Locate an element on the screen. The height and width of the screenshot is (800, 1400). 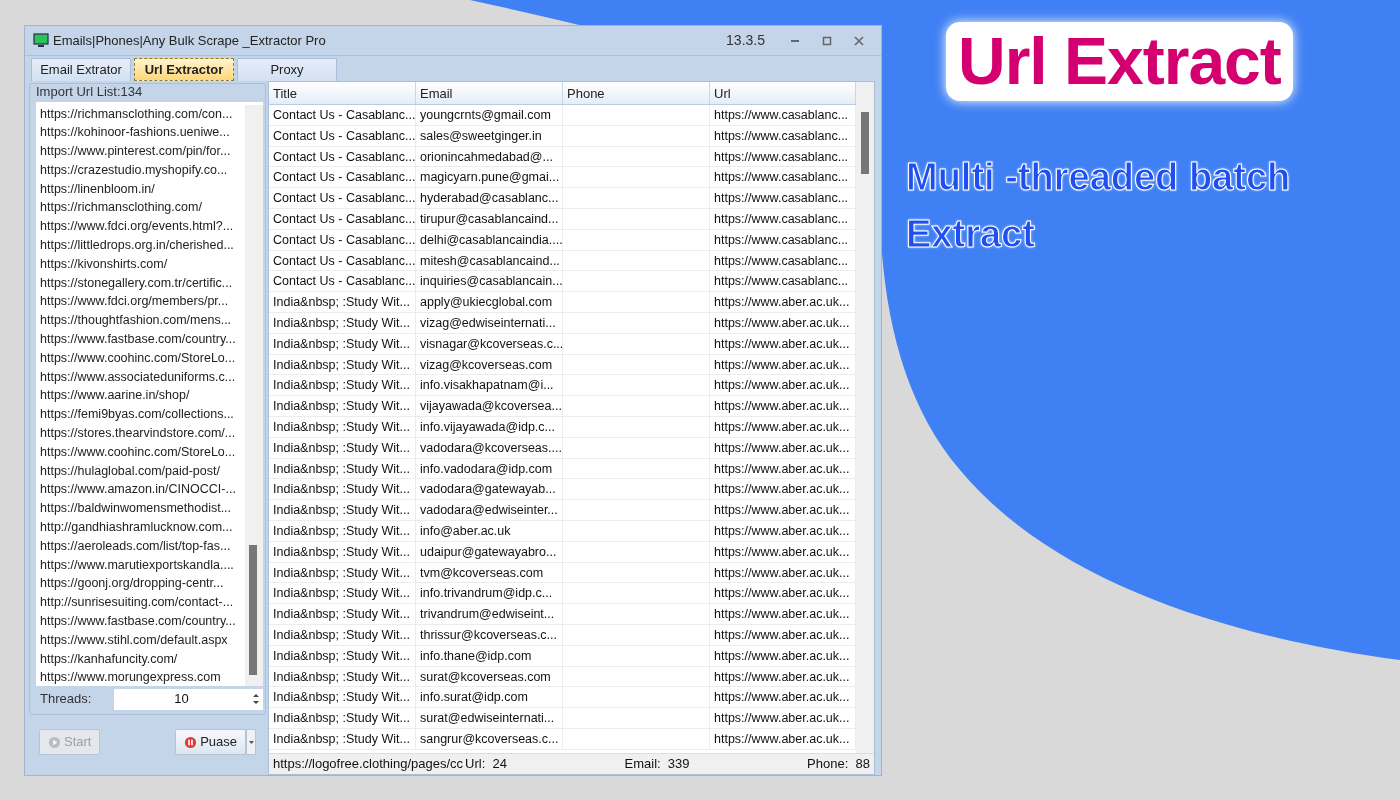
banner-heading: Url Extract is located at coordinates (1119, 62).